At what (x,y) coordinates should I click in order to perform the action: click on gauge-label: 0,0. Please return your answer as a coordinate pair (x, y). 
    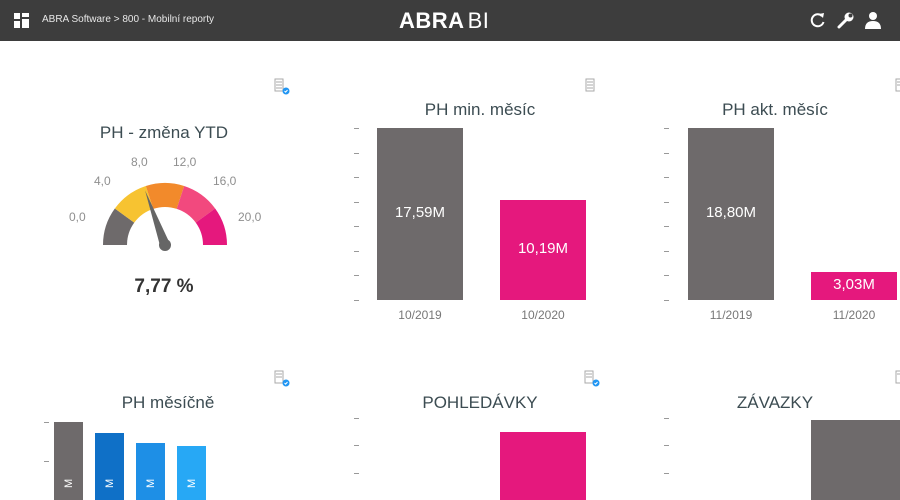
    Looking at the image, I should click on (77, 217).